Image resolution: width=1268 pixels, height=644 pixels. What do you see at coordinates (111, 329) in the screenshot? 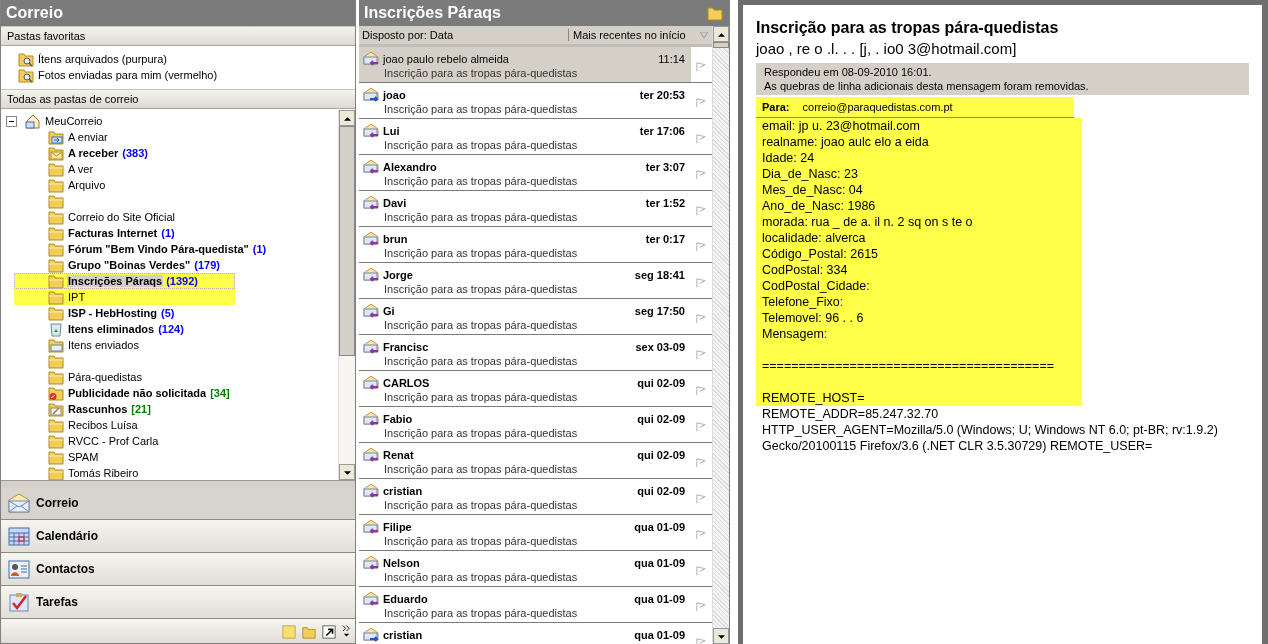
I see `folder-name: Itens eliminados` at bounding box center [111, 329].